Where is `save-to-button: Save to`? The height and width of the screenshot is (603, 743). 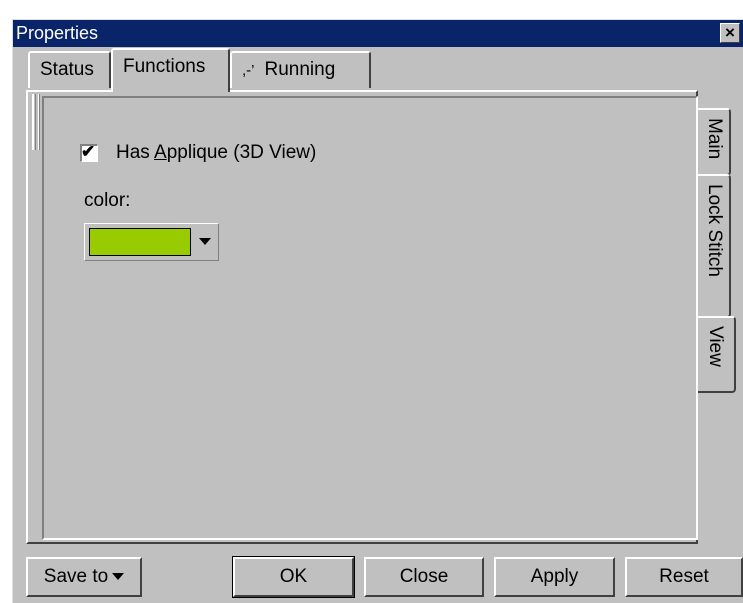
save-to-button: Save to is located at coordinates (84, 577).